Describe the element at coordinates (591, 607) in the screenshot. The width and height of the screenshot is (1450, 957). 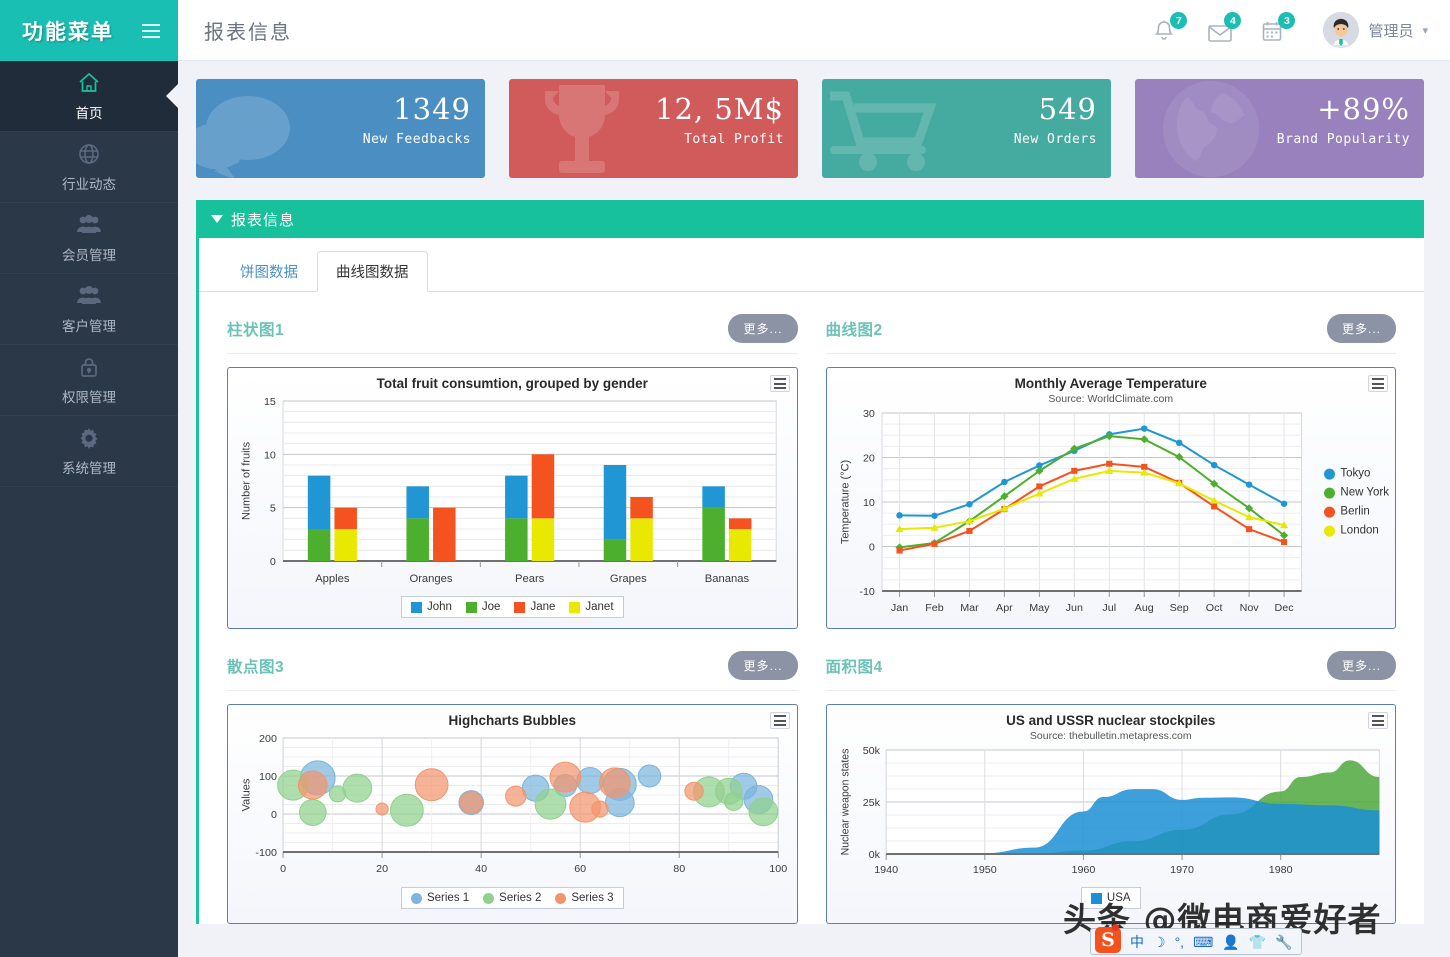
I see `legend-item: Janet` at that location.